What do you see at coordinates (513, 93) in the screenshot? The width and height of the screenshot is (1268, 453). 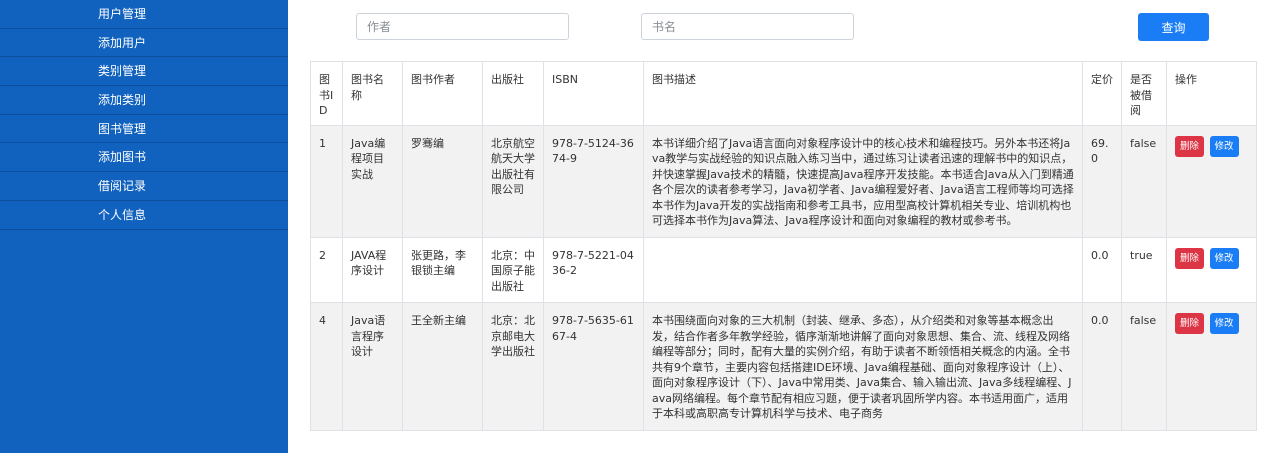 I see `header-publisher: 出版社` at bounding box center [513, 93].